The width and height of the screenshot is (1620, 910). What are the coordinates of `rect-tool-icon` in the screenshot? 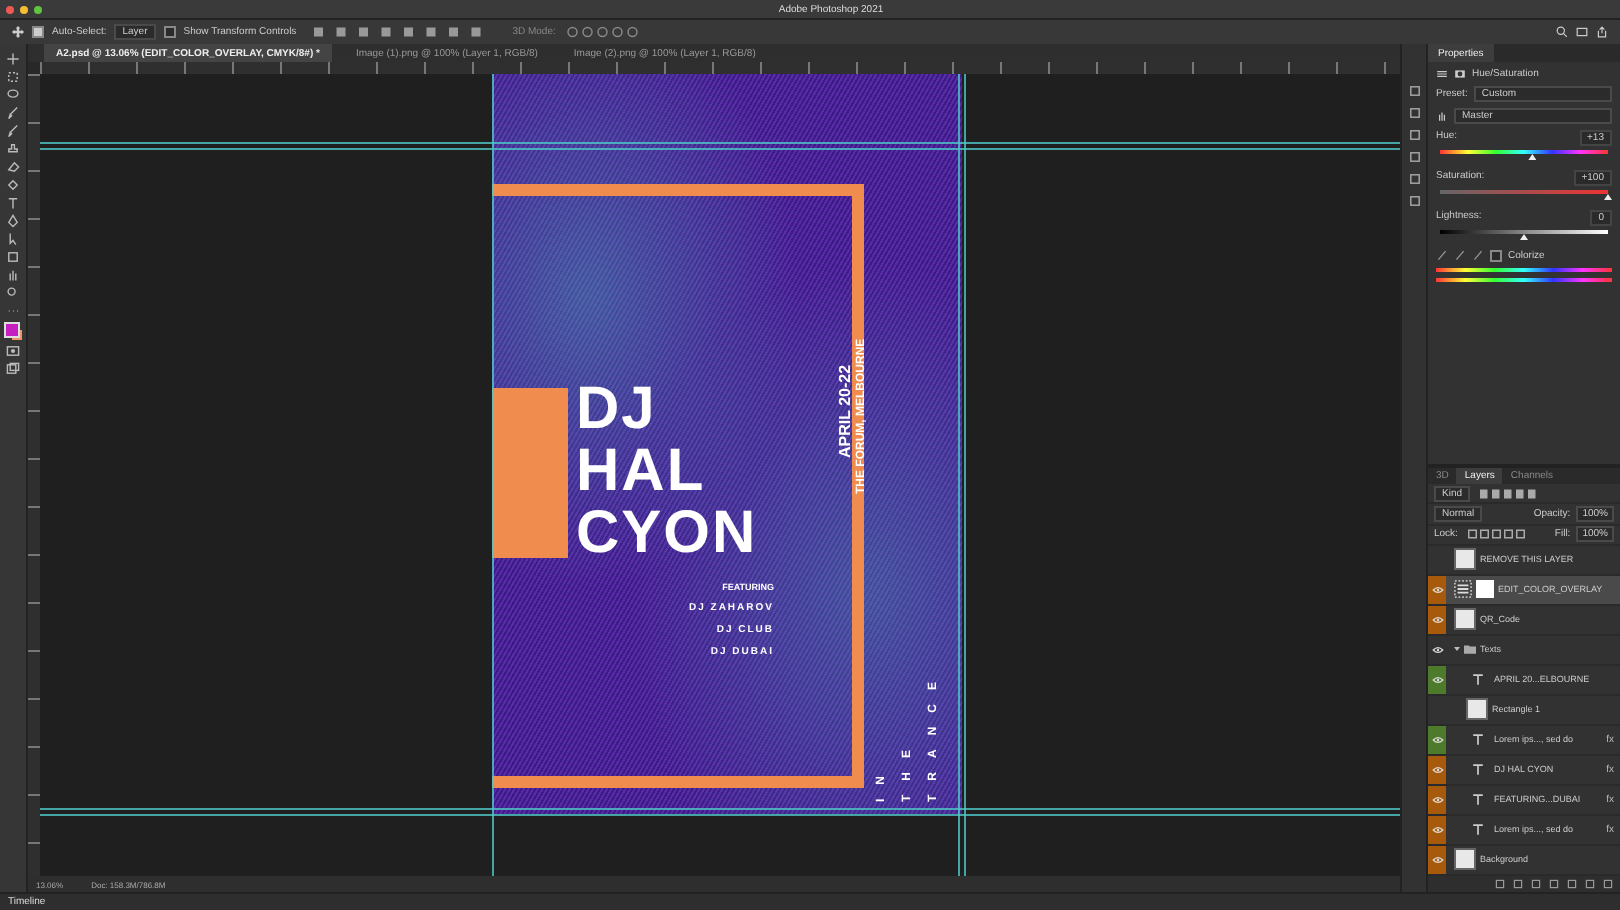 It's located at (13, 257).